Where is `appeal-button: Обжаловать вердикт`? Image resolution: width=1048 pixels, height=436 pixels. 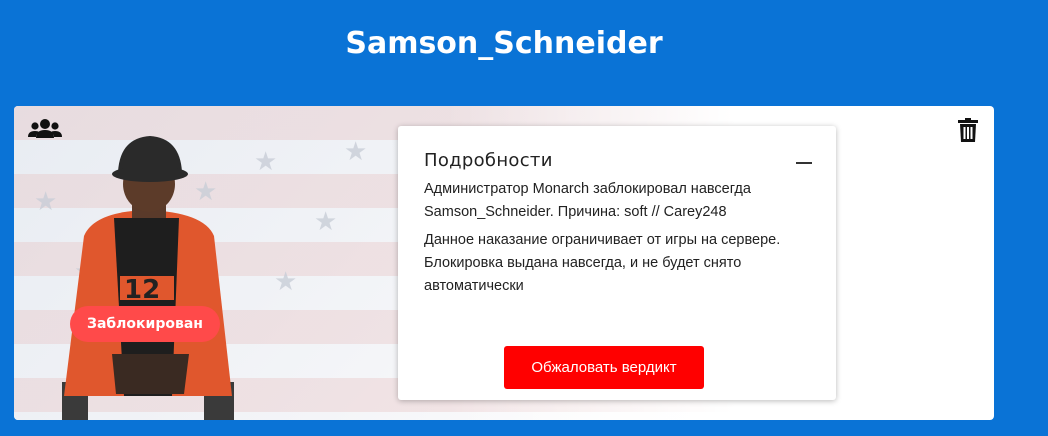 appeal-button: Обжаловать вердикт is located at coordinates (604, 367).